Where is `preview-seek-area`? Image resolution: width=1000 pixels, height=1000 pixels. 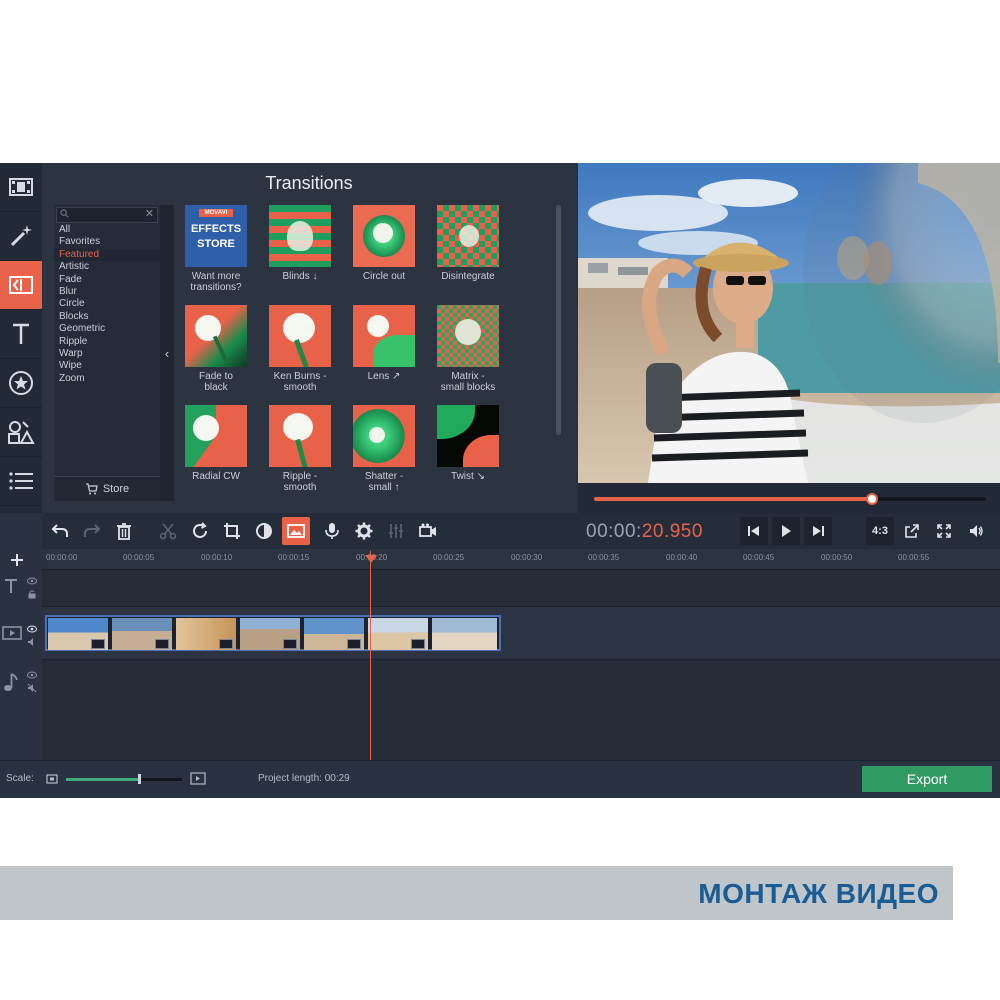 preview-seek-area is located at coordinates (789, 498).